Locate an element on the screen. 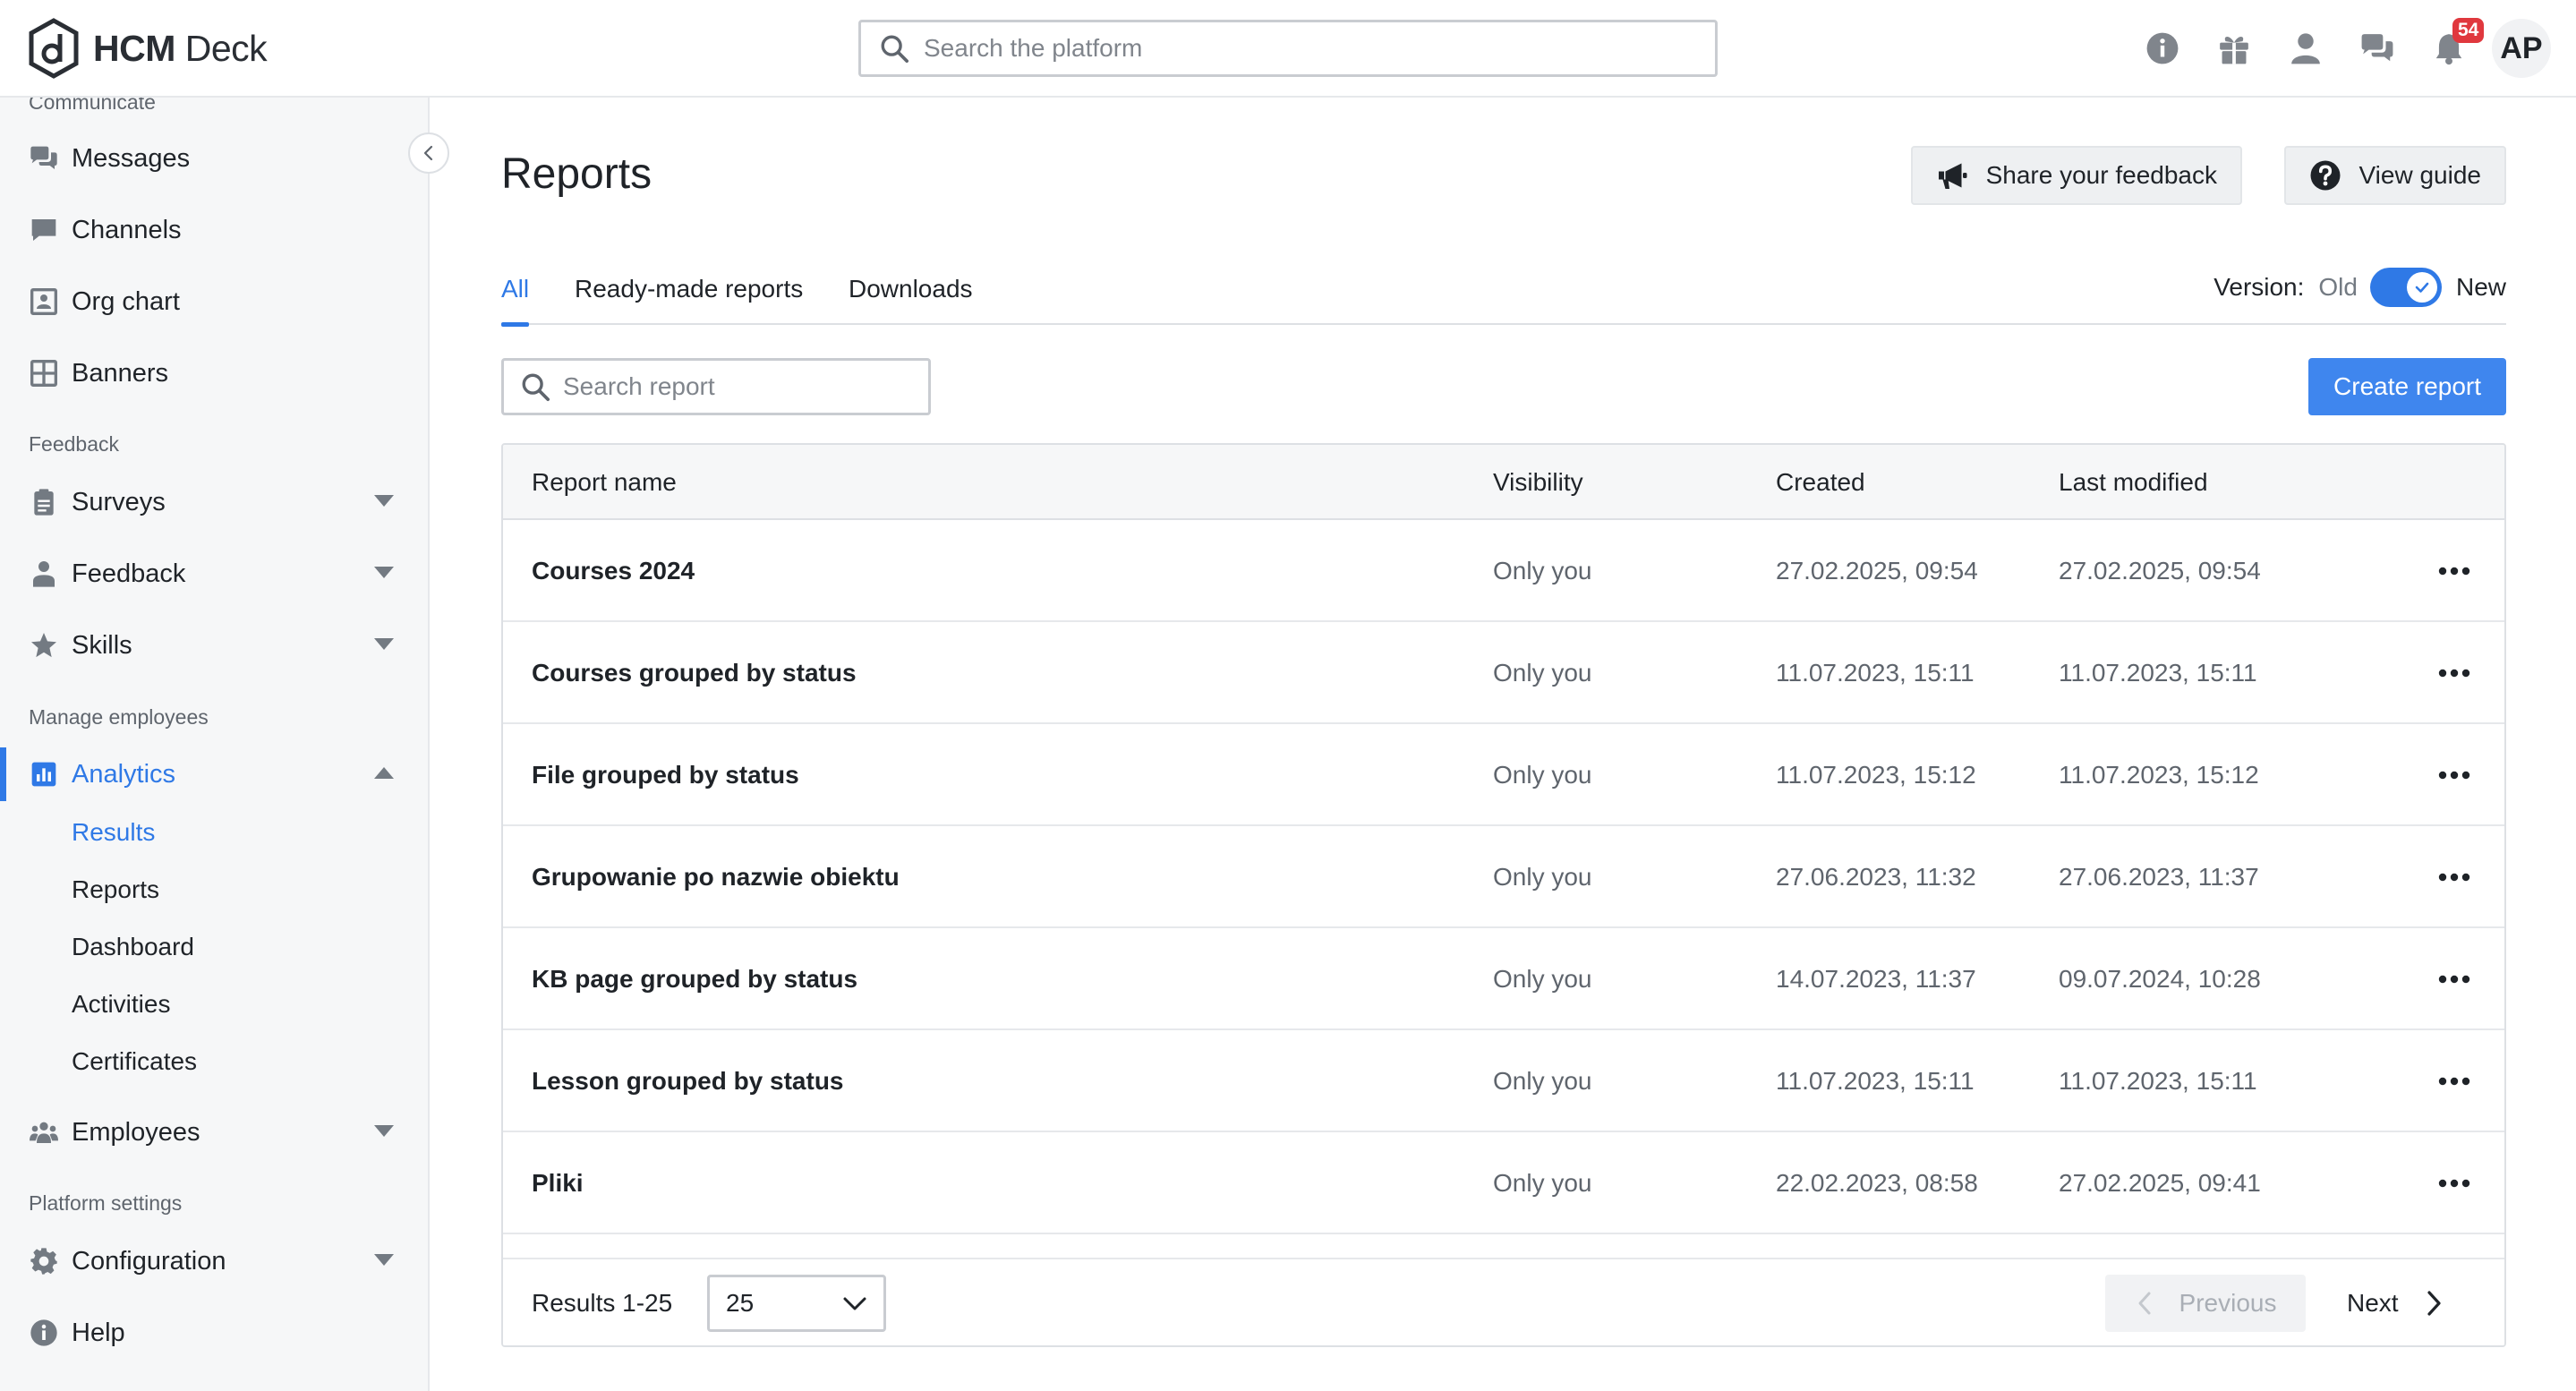 Image resolution: width=2576 pixels, height=1391 pixels. report-search-input is located at coordinates (742, 387).